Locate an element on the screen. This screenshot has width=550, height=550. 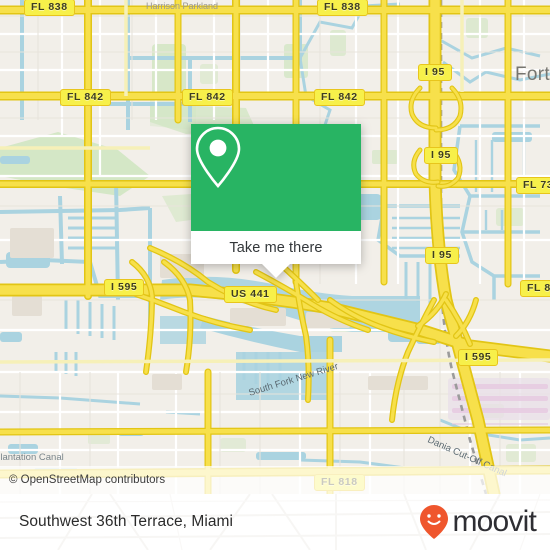
road-shield-us-441: US 441 is located at coordinates (250, 294).